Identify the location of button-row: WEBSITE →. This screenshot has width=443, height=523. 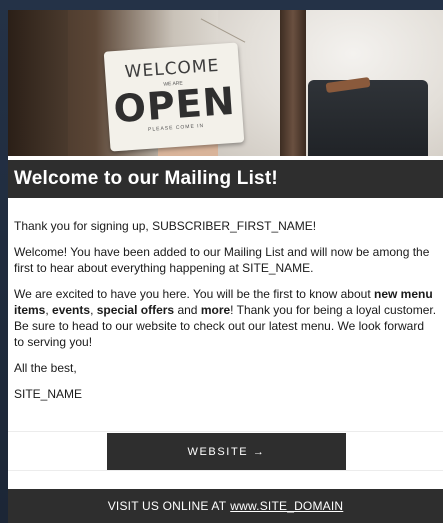
(225, 451).